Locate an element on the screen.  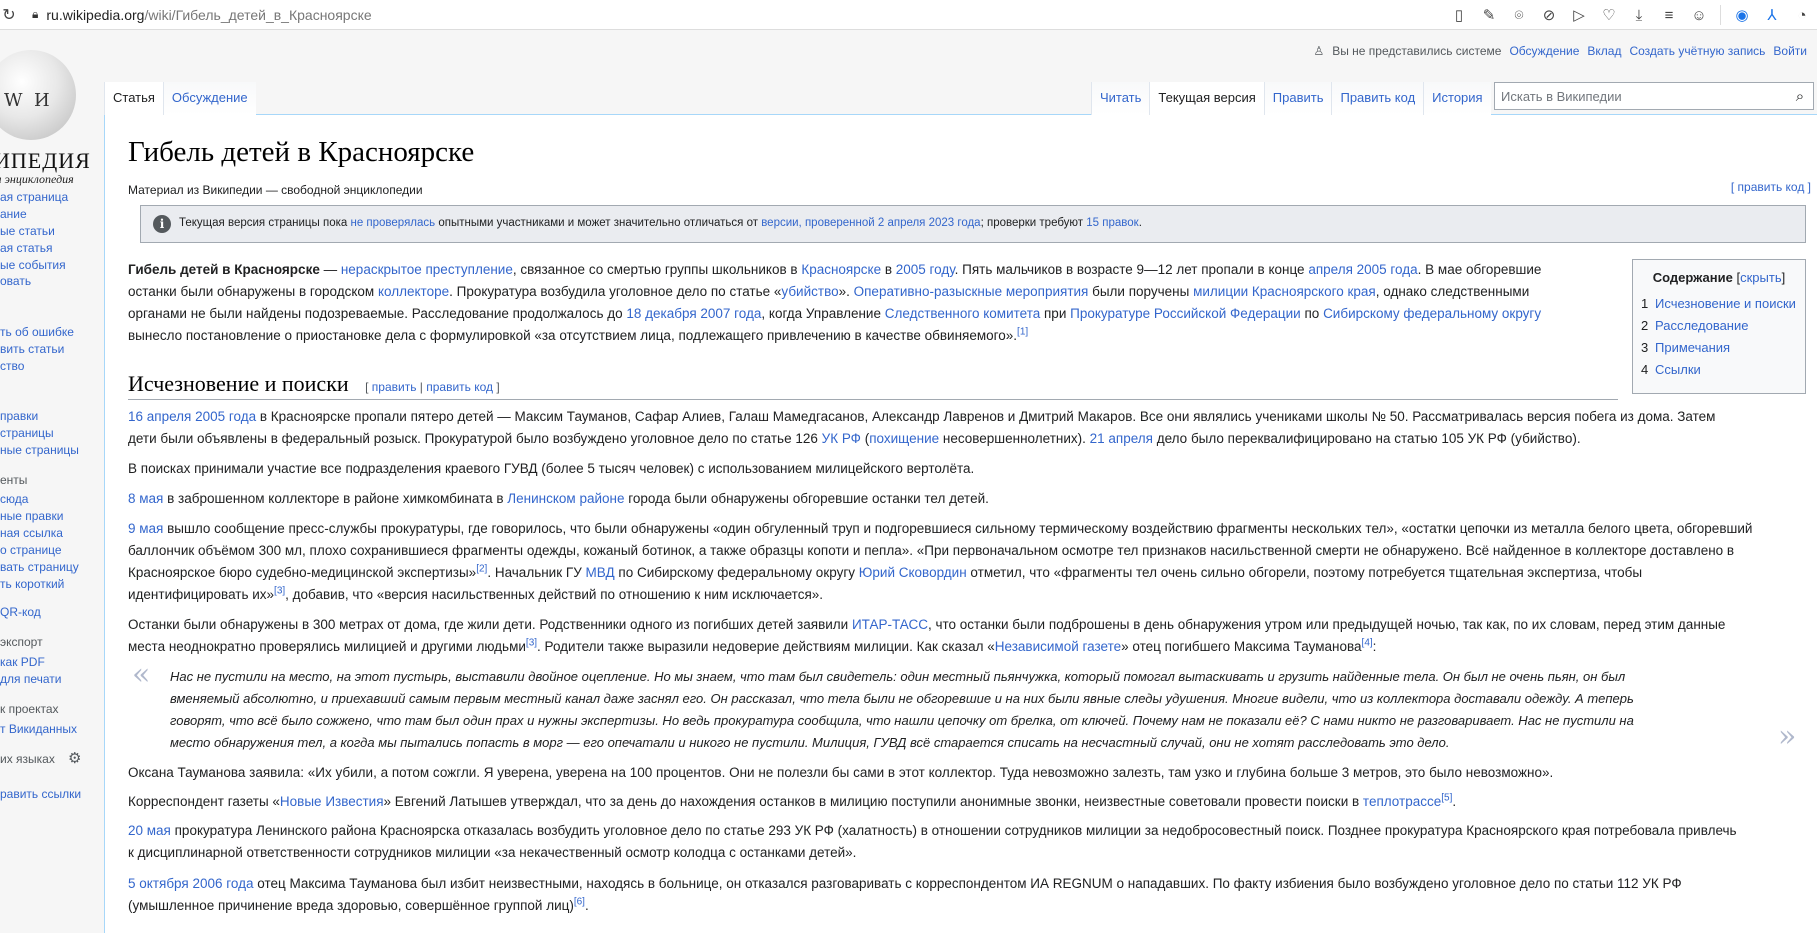
link: 2005 году is located at coordinates (925, 269).